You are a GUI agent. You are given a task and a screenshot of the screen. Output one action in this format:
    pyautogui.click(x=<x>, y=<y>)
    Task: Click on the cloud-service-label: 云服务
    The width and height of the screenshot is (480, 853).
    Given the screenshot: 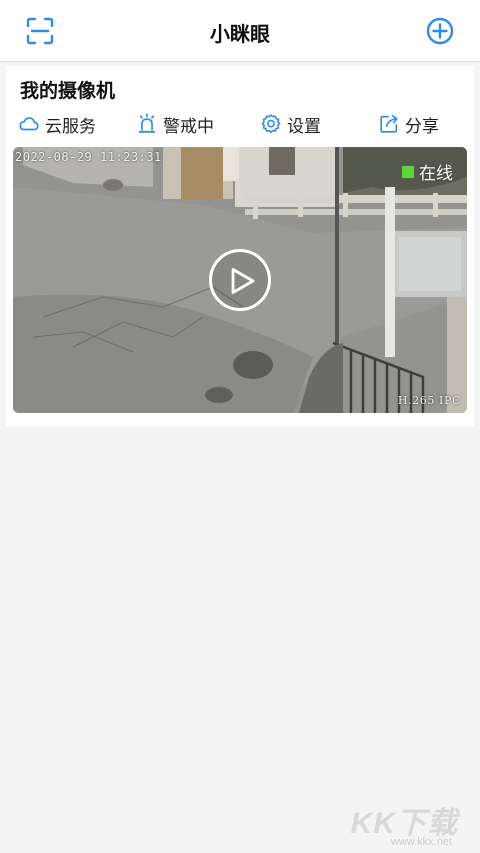 What is the action you would take?
    pyautogui.click(x=70, y=126)
    